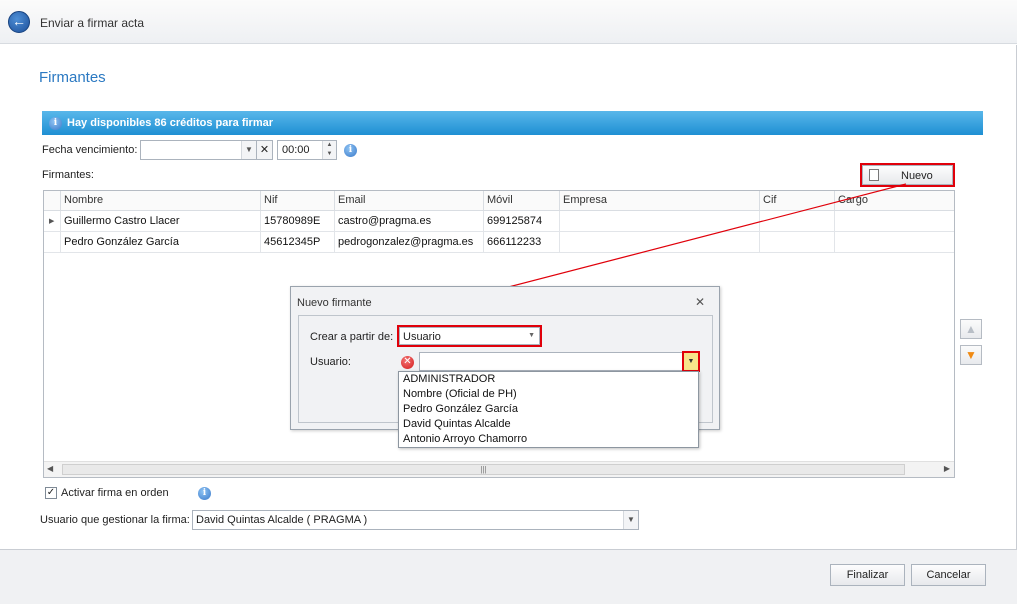 This screenshot has height=604, width=1017. Describe the element at coordinates (867, 575) in the screenshot. I see `finish-button: Finalizar` at that location.